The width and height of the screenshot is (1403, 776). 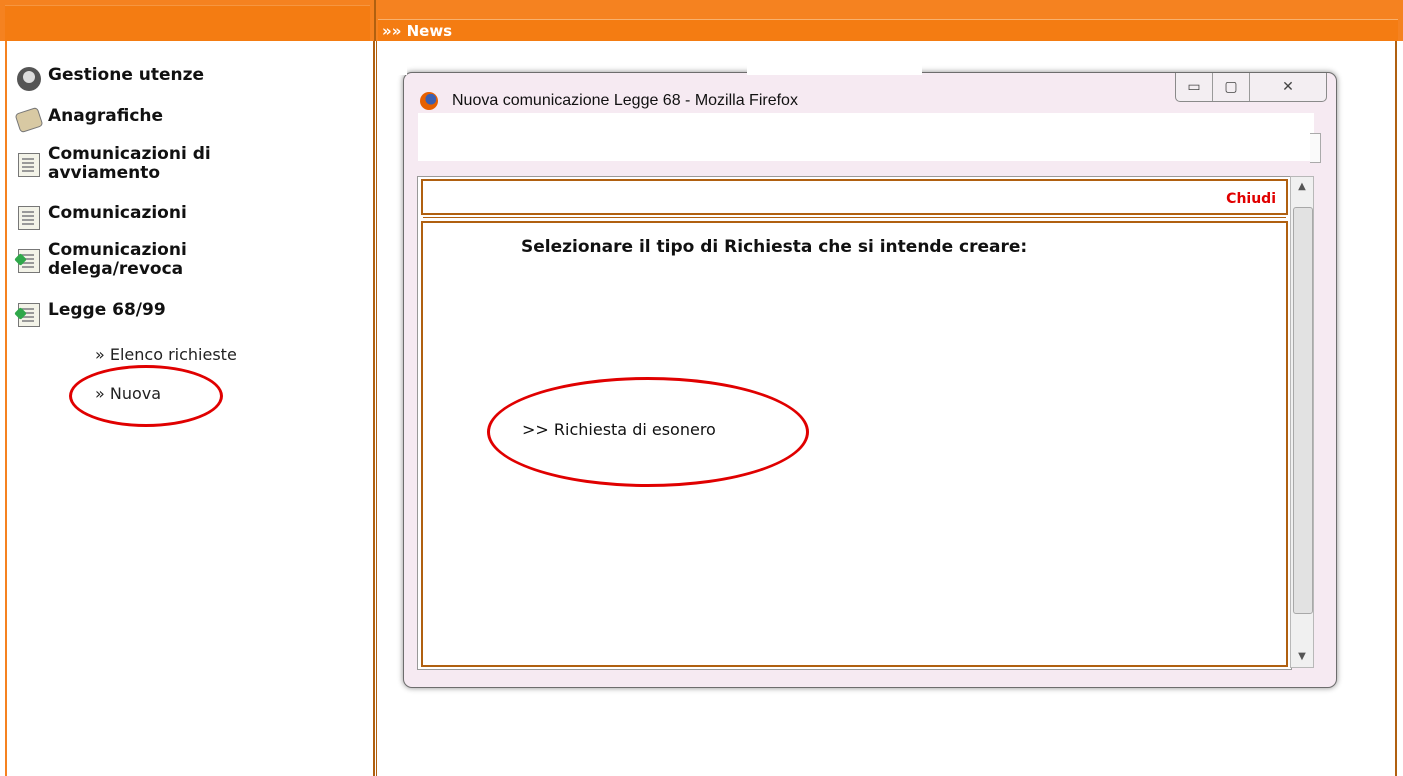 What do you see at coordinates (29, 79) in the screenshot?
I see `people-icon` at bounding box center [29, 79].